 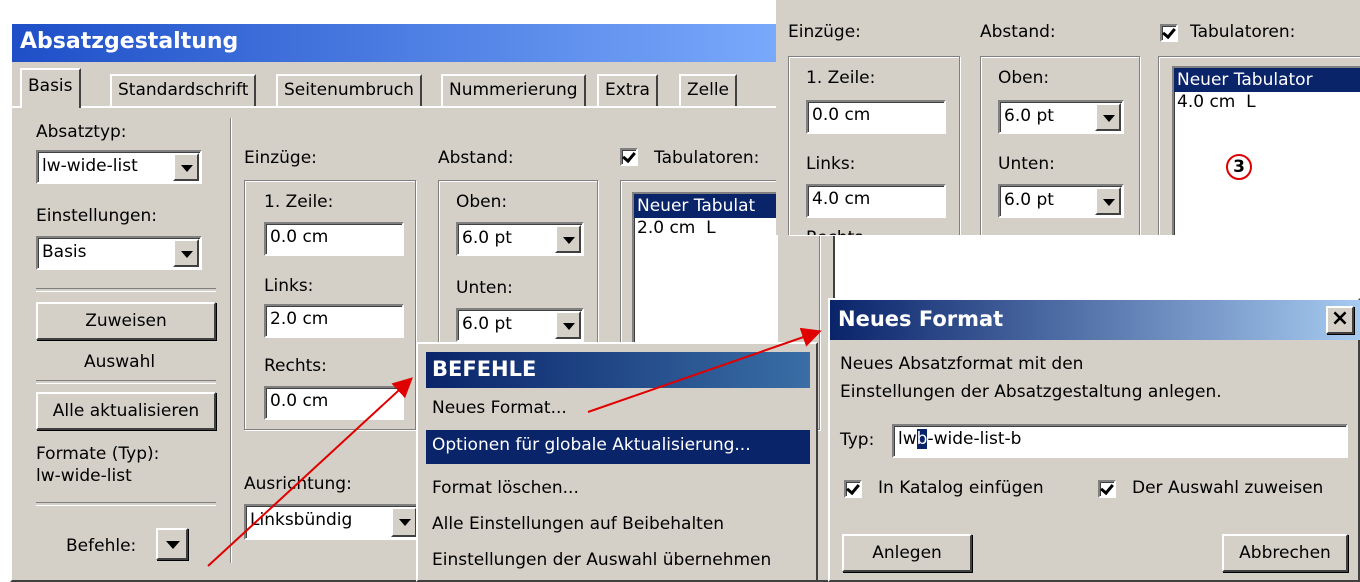 What do you see at coordinates (310, 472) in the screenshot?
I see `arrow-befehle-to-menu` at bounding box center [310, 472].